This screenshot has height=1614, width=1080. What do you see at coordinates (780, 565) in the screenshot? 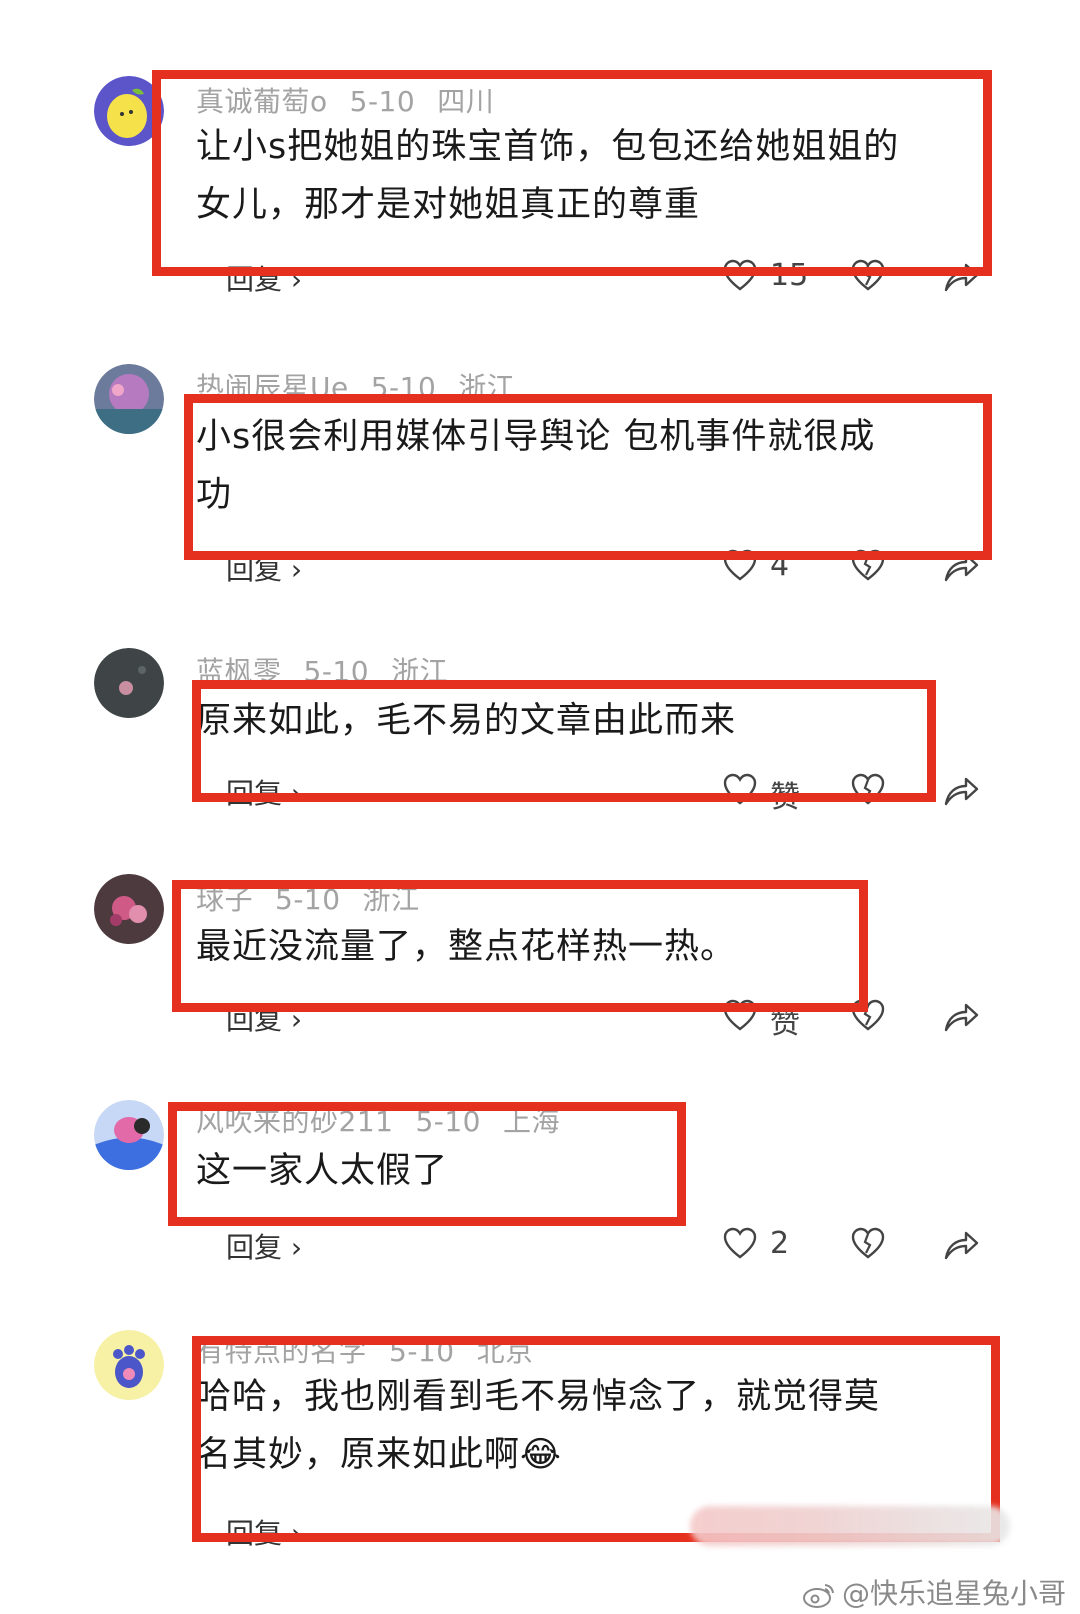
I see `like-count: 4` at bounding box center [780, 565].